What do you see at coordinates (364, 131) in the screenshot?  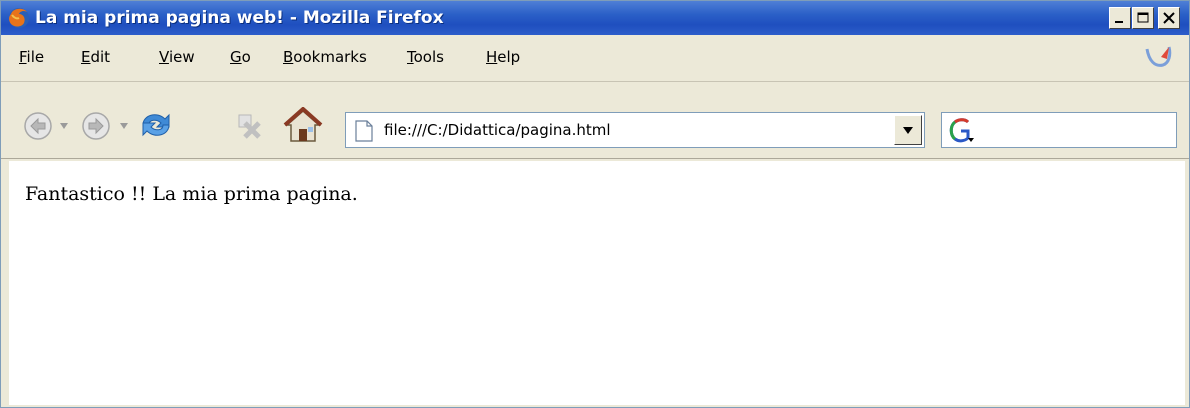 I see `page-icon` at bounding box center [364, 131].